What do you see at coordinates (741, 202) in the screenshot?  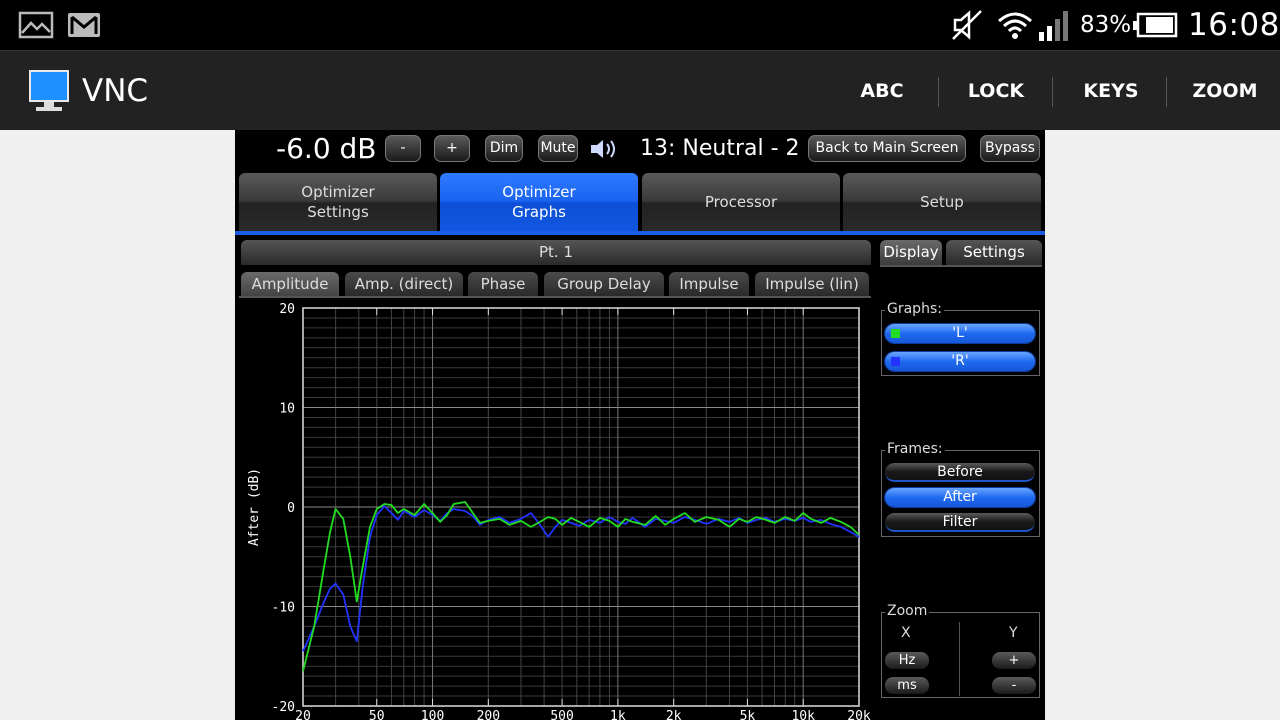 I see `tab-processor: Processor` at bounding box center [741, 202].